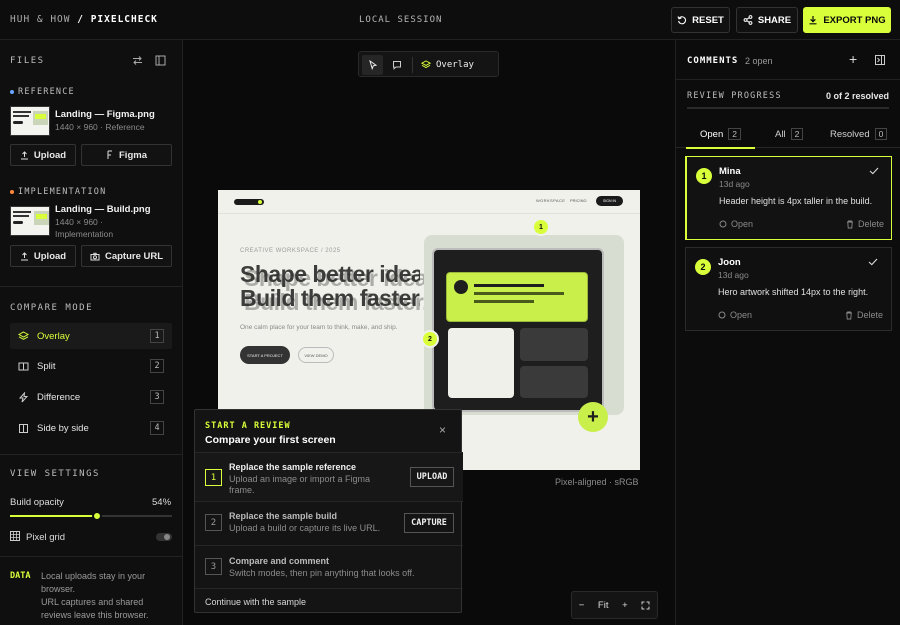 Image resolution: width=900 pixels, height=625 pixels. I want to click on comment-pin-1: 1, so click(541, 227).